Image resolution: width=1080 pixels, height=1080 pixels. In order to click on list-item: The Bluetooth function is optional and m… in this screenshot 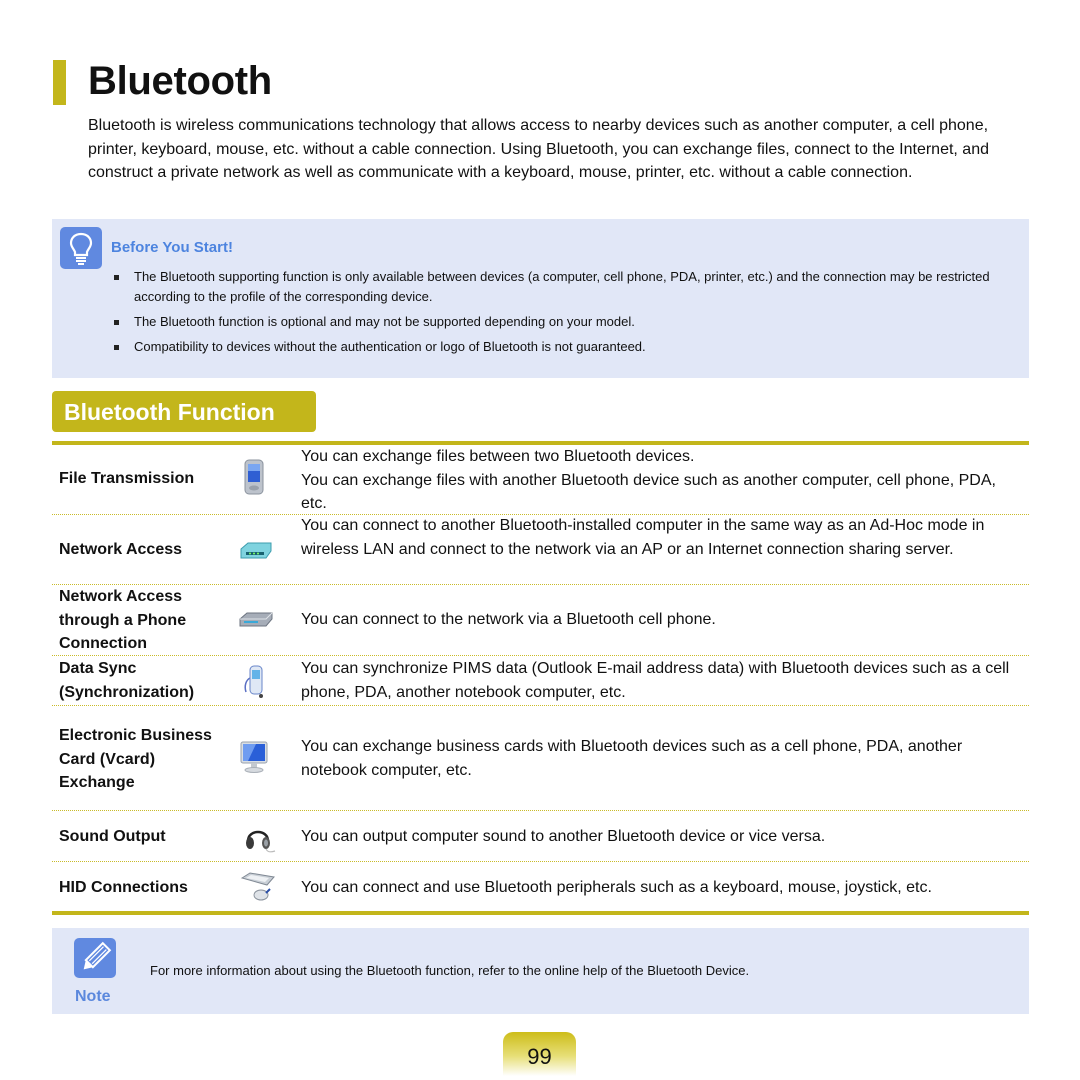, I will do `click(562, 322)`.